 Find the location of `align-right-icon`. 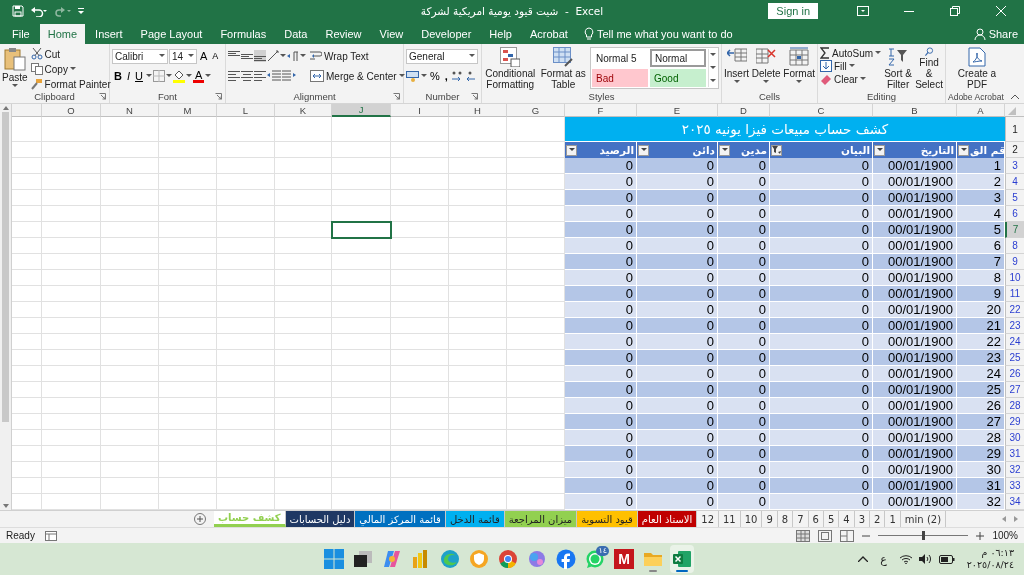

align-right-icon is located at coordinates (260, 76).